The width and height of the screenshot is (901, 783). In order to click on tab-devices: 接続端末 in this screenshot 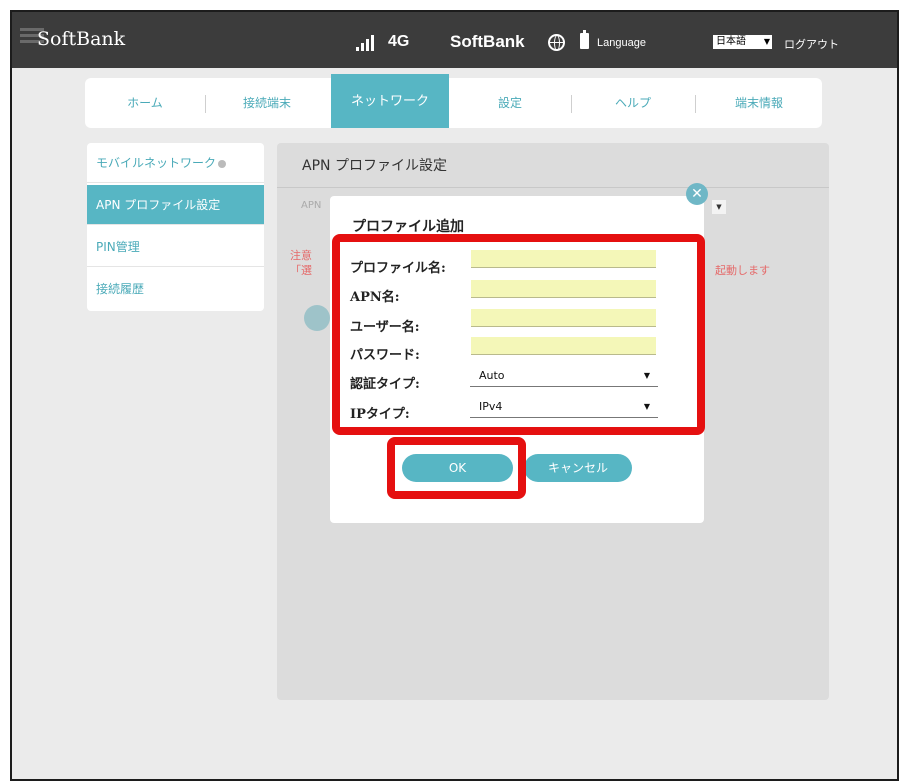, I will do `click(267, 103)`.